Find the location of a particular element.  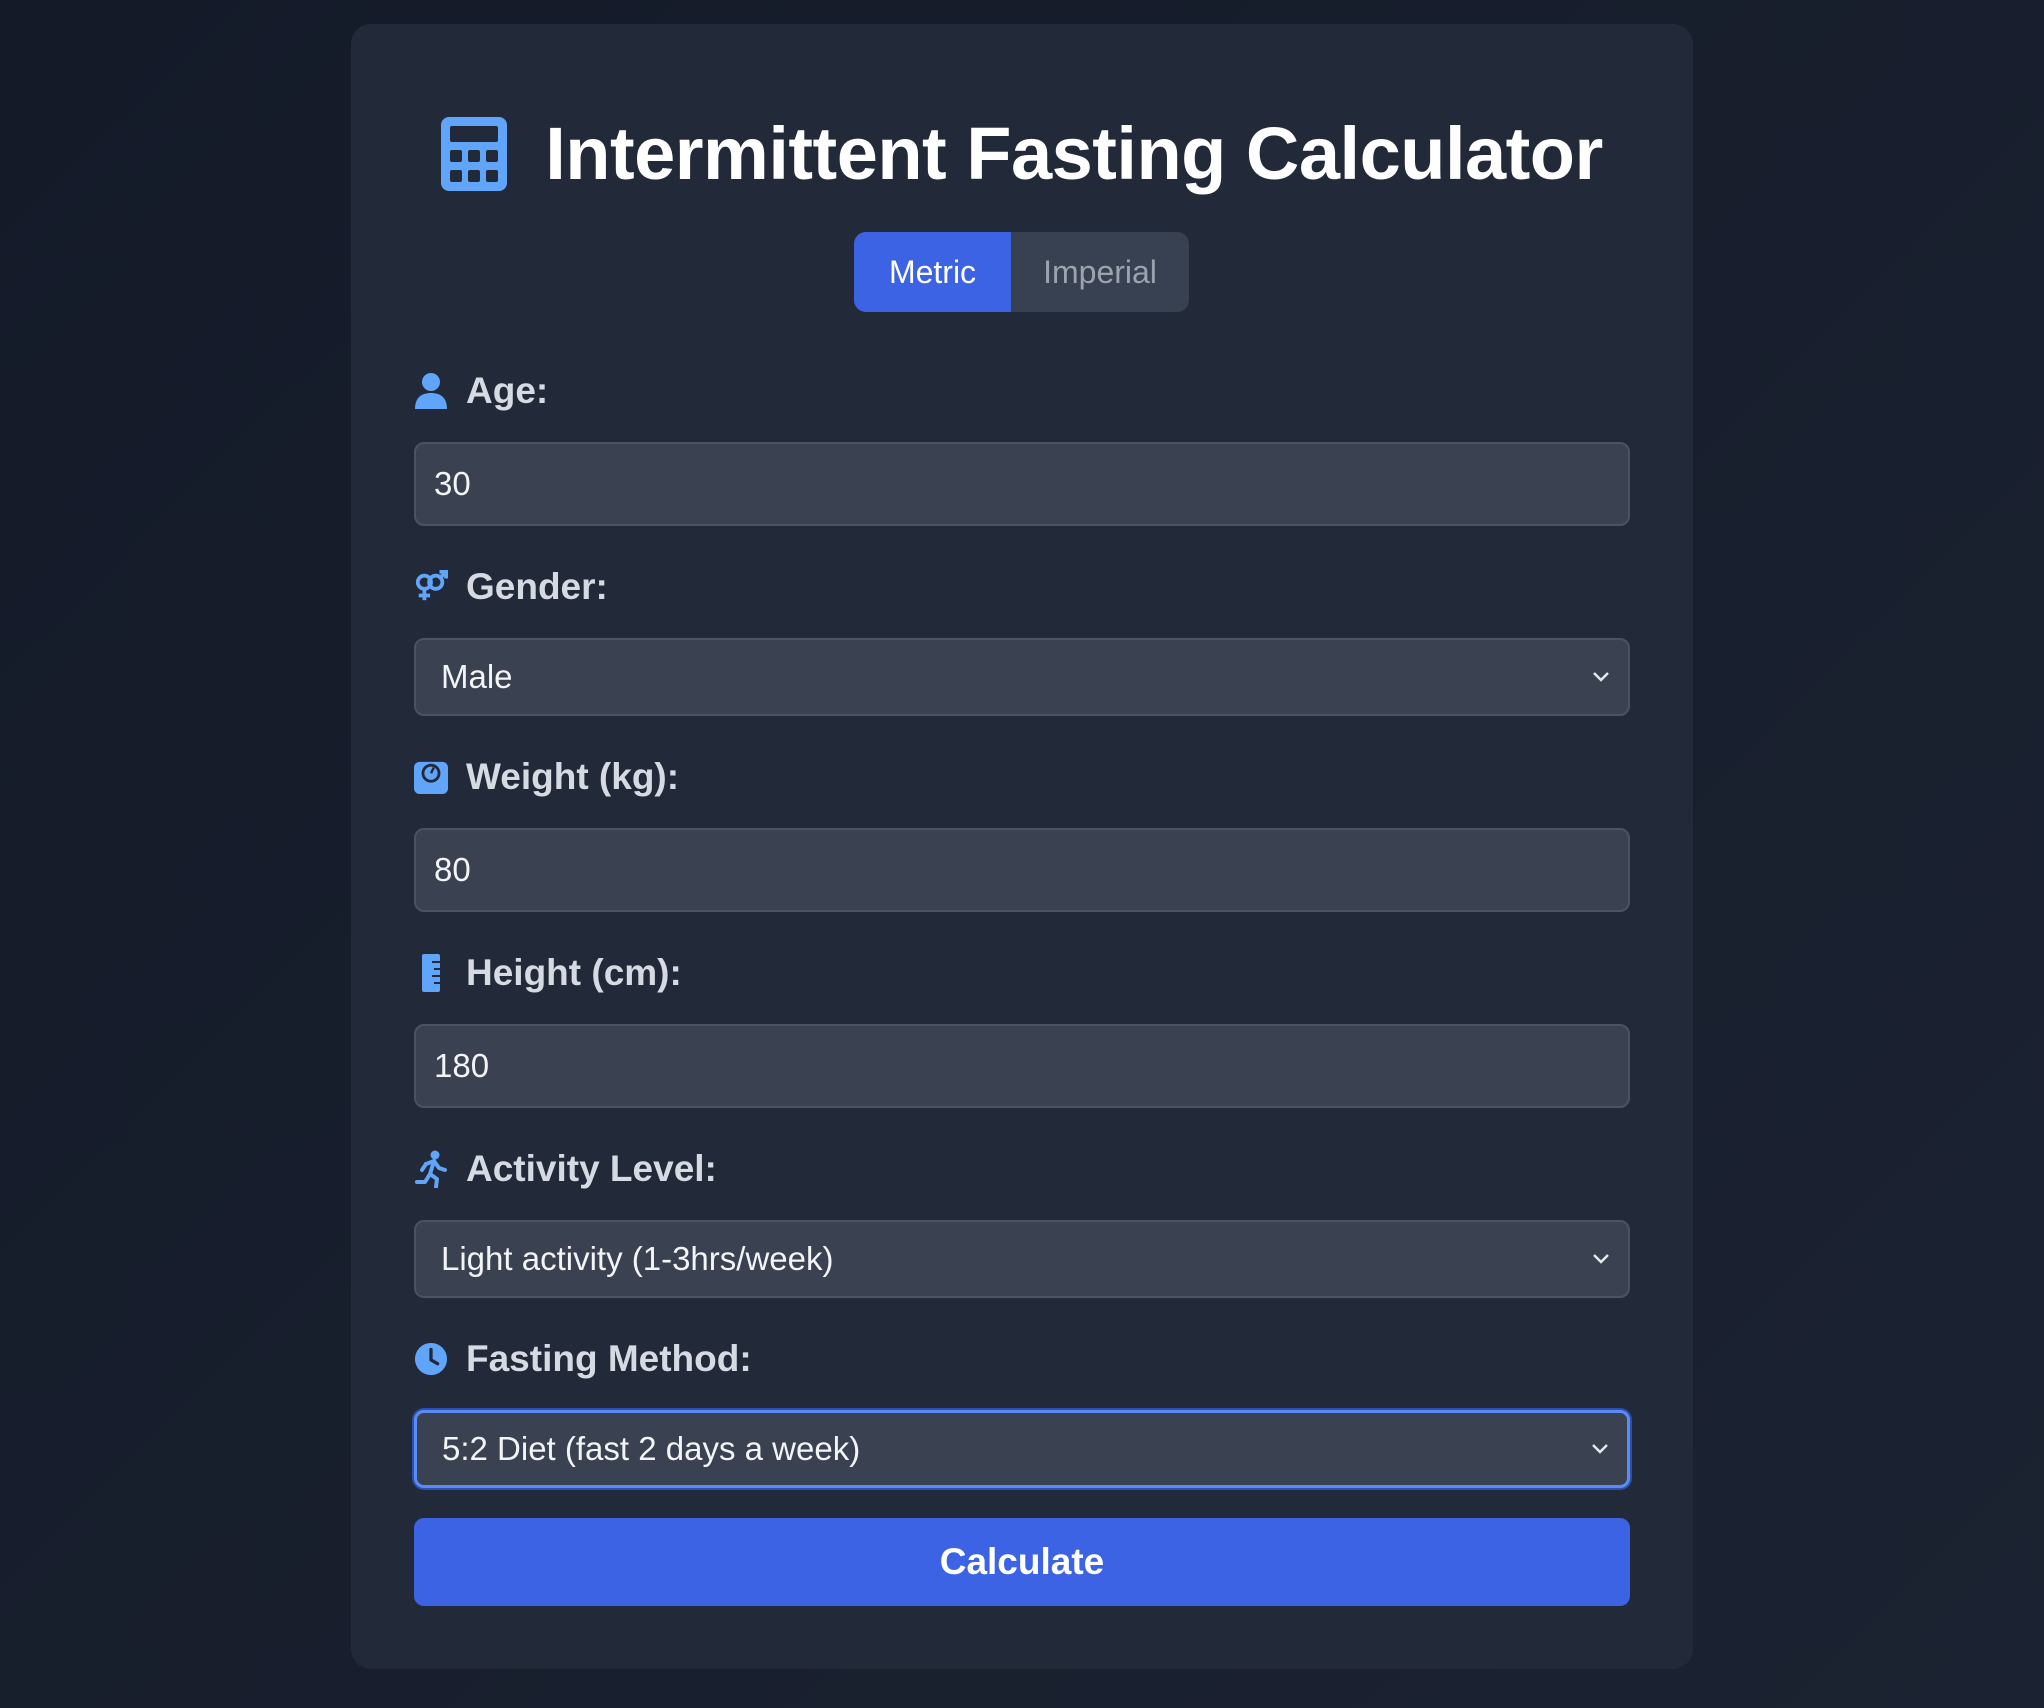

height-field-group: Height (cm): 180 is located at coordinates (1022, 1029).